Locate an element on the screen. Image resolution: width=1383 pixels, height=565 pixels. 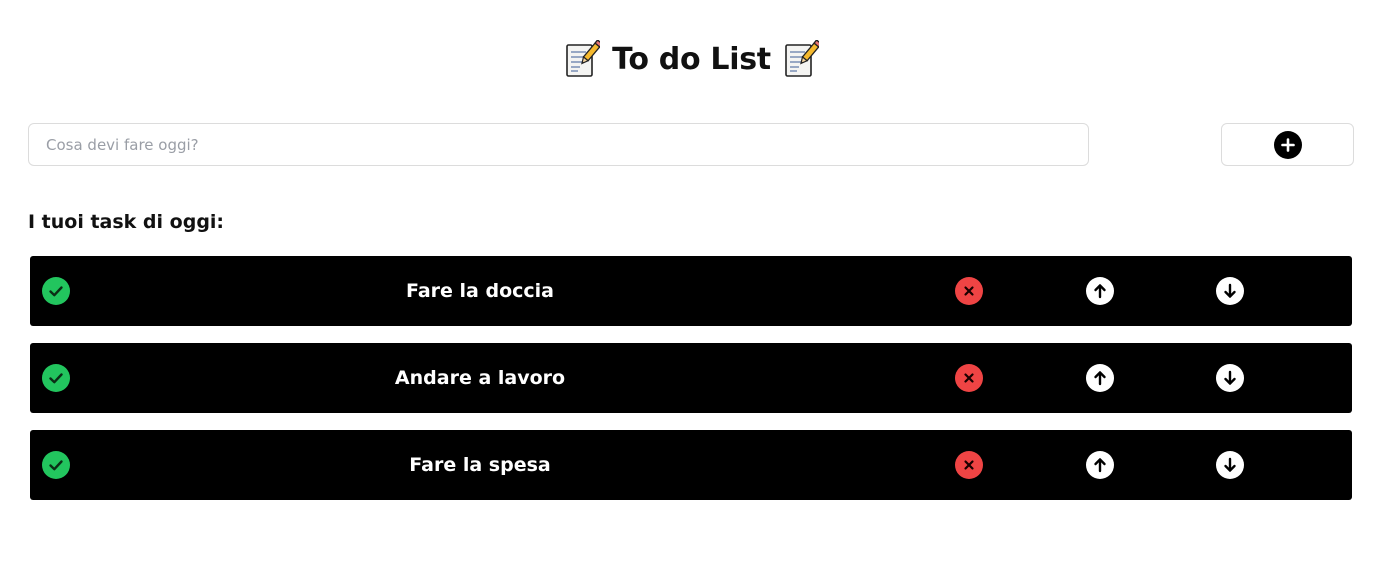
task-text: Andare a lavoro is located at coordinates (480, 378).